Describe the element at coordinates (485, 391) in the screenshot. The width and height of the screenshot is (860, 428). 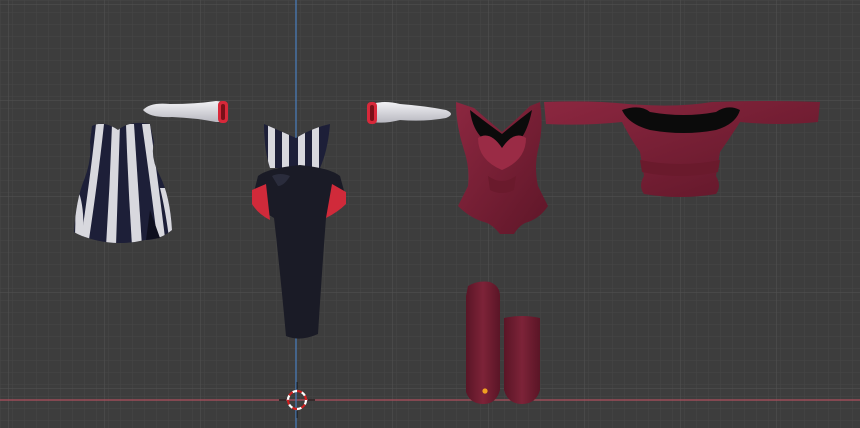
I see `object-origin-dot` at that location.